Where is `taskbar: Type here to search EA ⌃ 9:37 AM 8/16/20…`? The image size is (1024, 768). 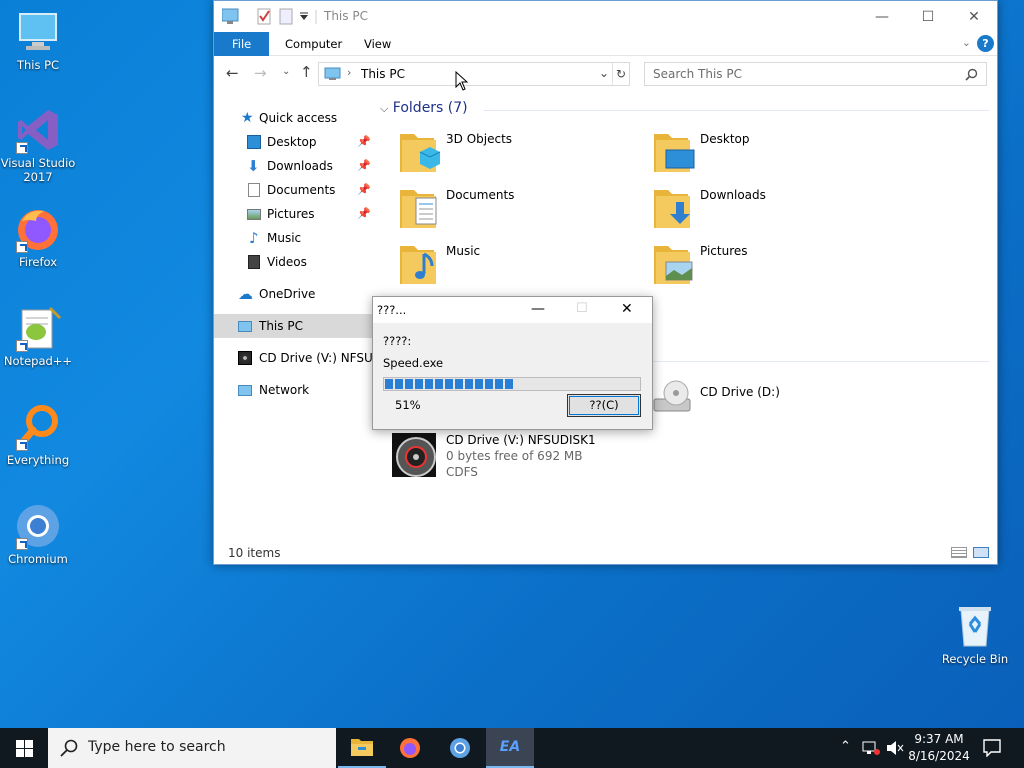 taskbar: Type here to search EA ⌃ 9:37 AM 8/16/20… is located at coordinates (512, 748).